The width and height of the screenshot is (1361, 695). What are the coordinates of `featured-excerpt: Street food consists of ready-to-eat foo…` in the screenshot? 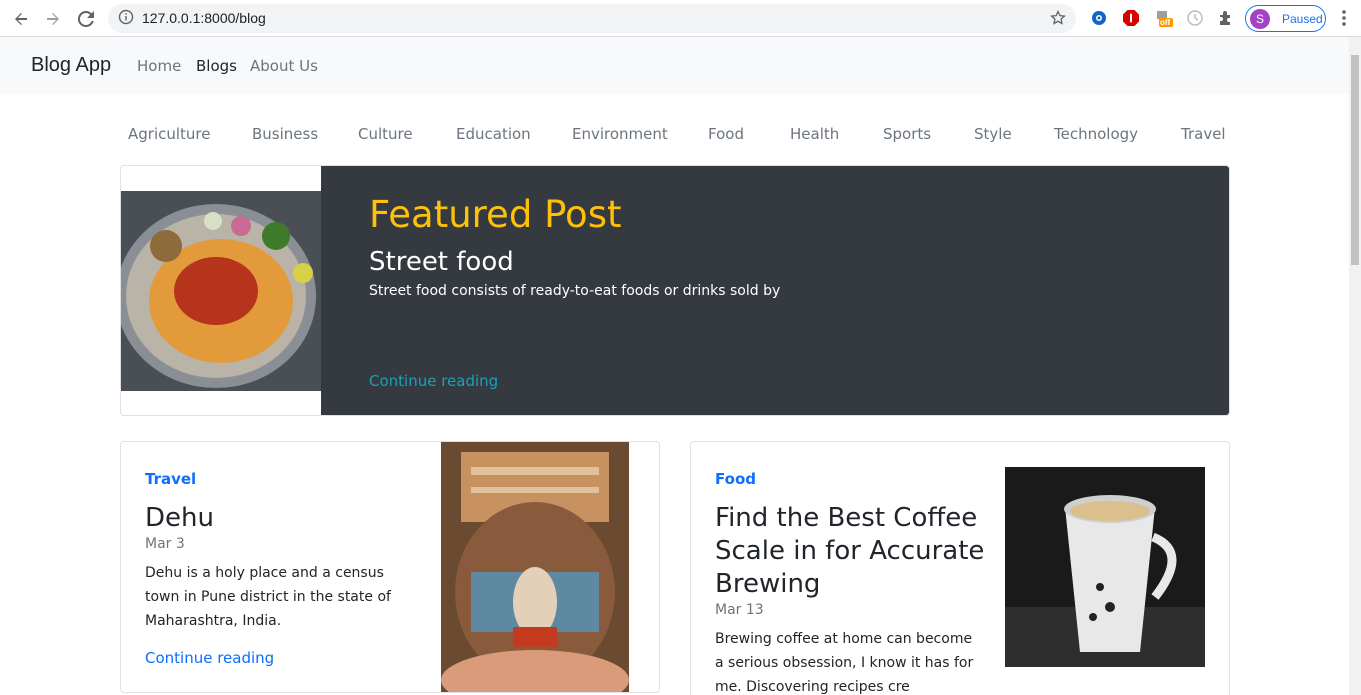 It's located at (575, 291).